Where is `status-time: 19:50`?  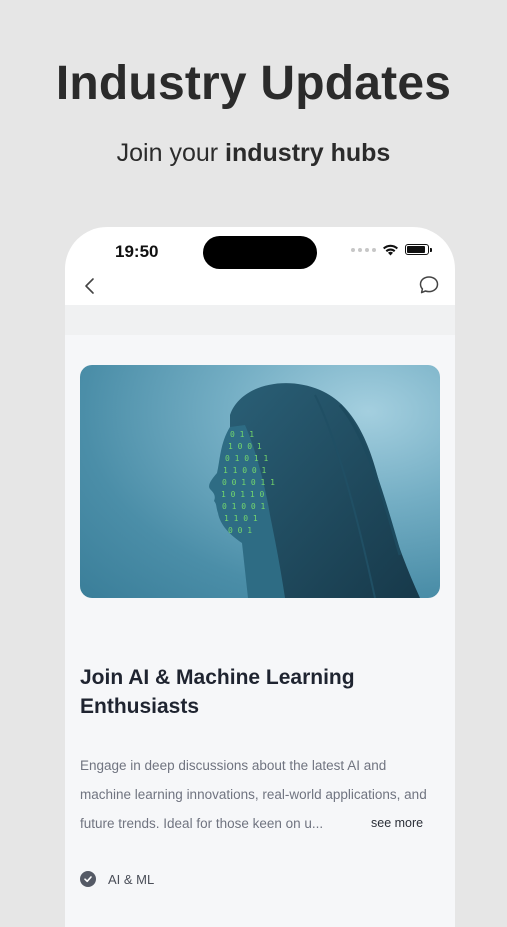
status-time: 19:50 is located at coordinates (137, 251).